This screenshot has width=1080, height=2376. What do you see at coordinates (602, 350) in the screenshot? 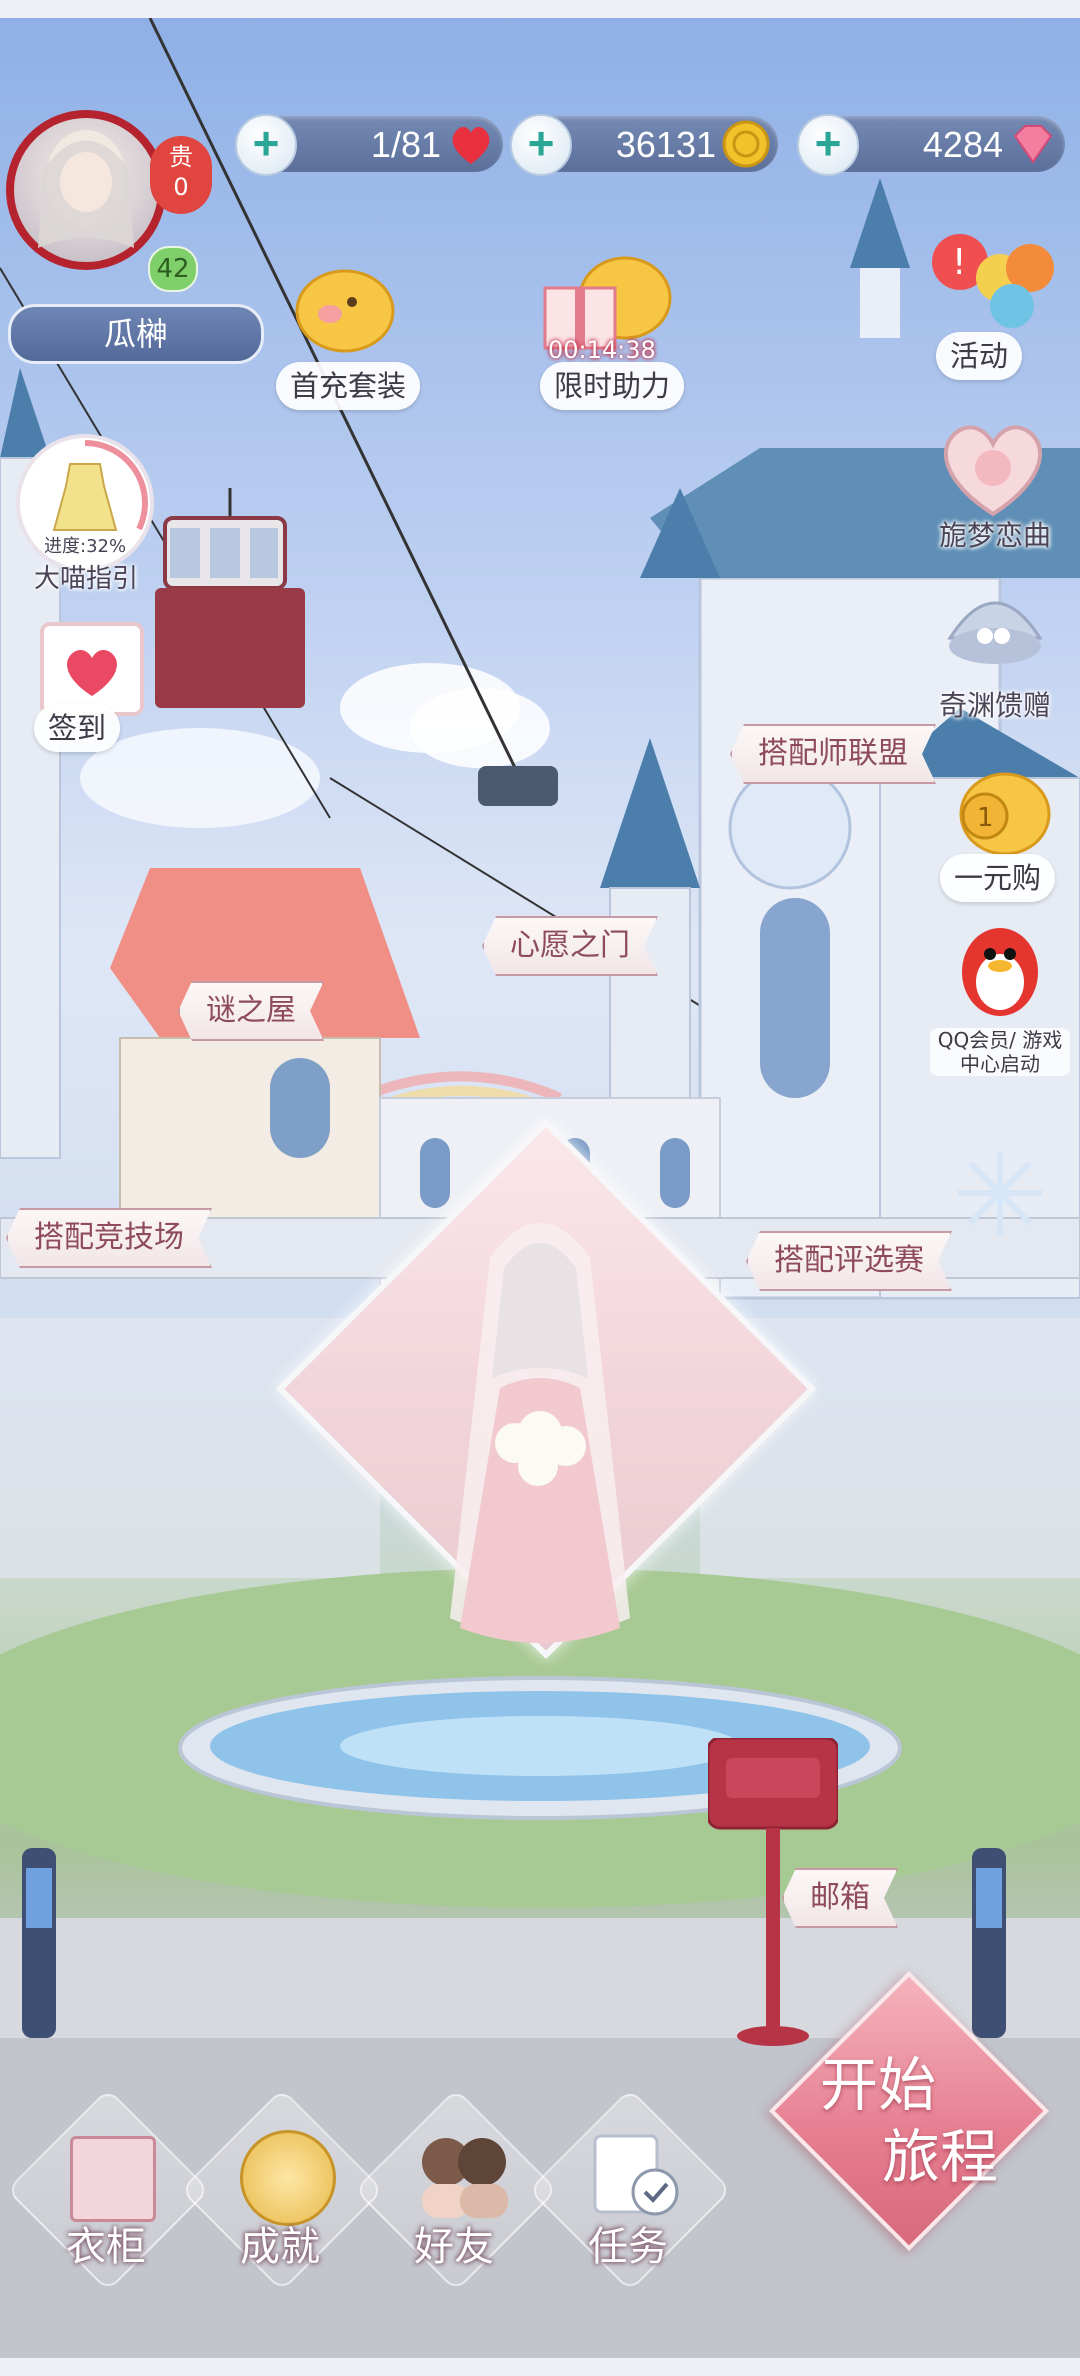
I see `limited-help-timer: 00:14:38` at bounding box center [602, 350].